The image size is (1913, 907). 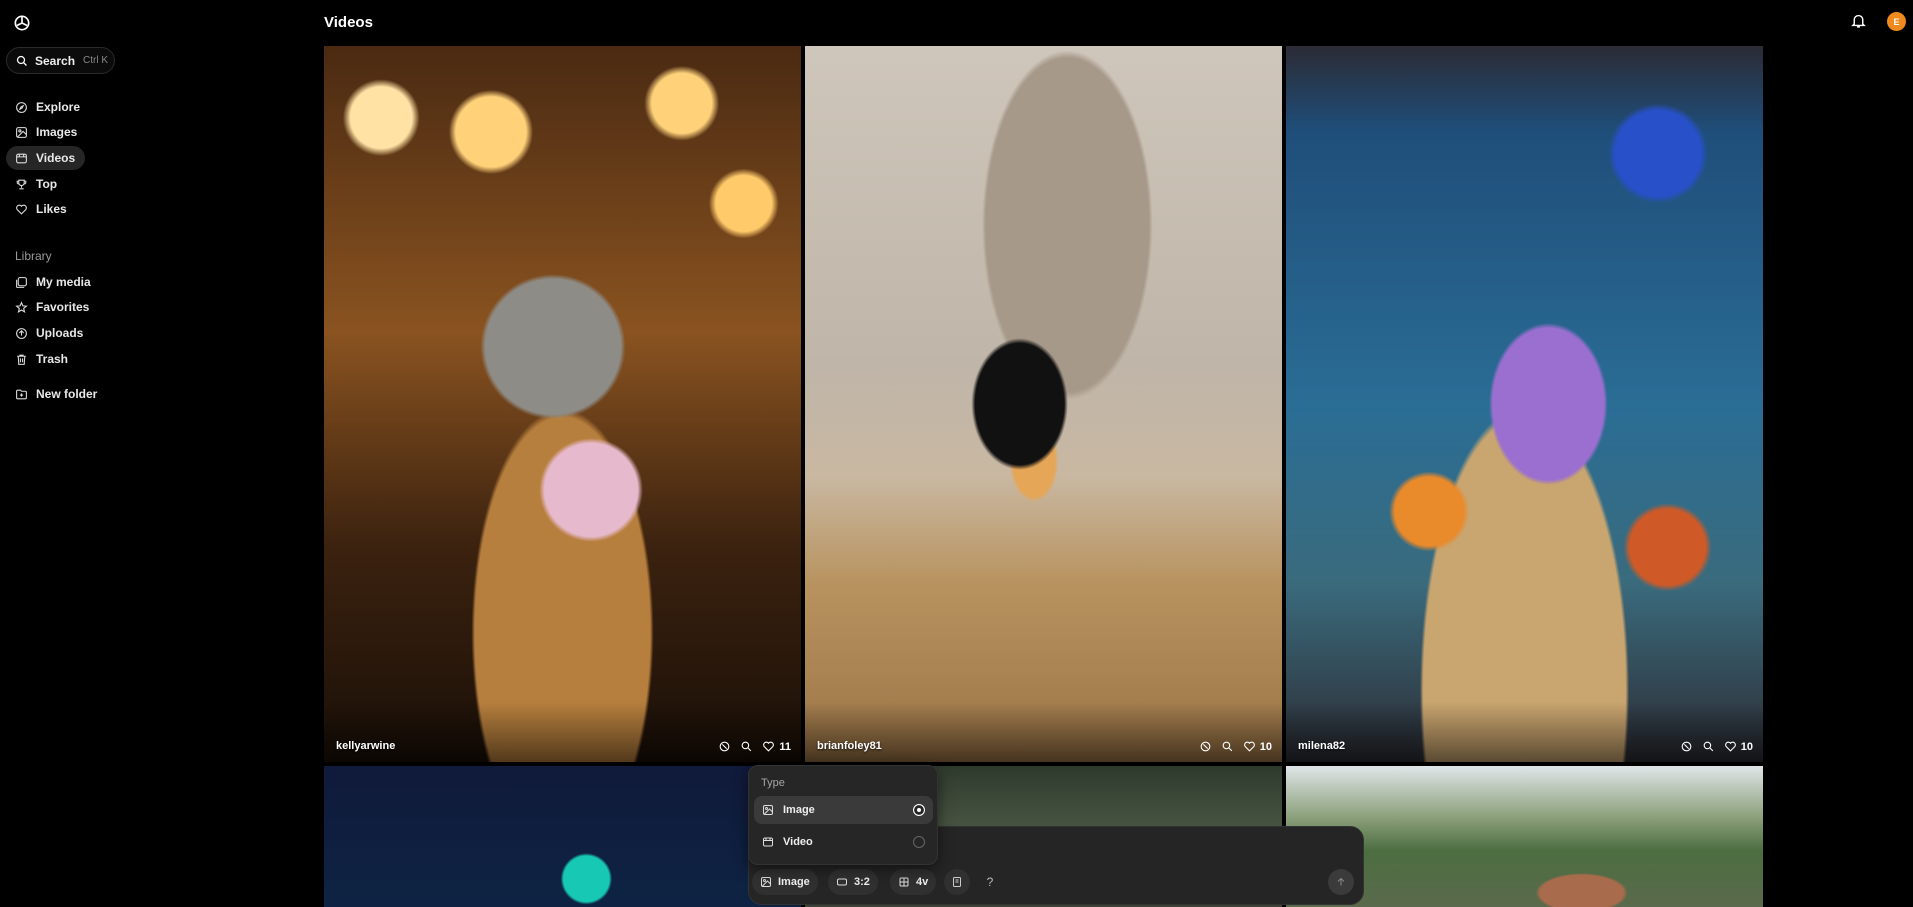 What do you see at coordinates (1321, 746) in the screenshot?
I see `card-author: milena82` at bounding box center [1321, 746].